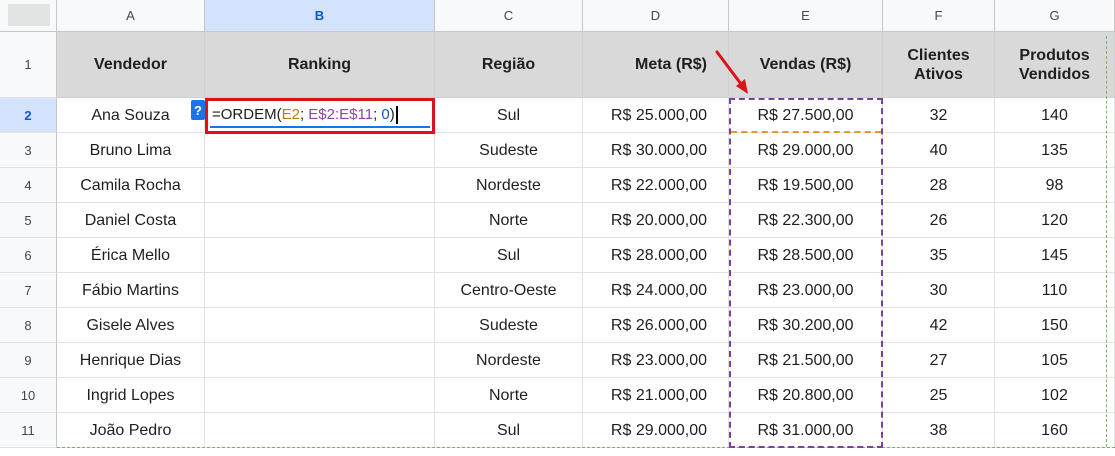 This screenshot has height=456, width=1115. I want to click on cell-c10: Norte, so click(509, 395).